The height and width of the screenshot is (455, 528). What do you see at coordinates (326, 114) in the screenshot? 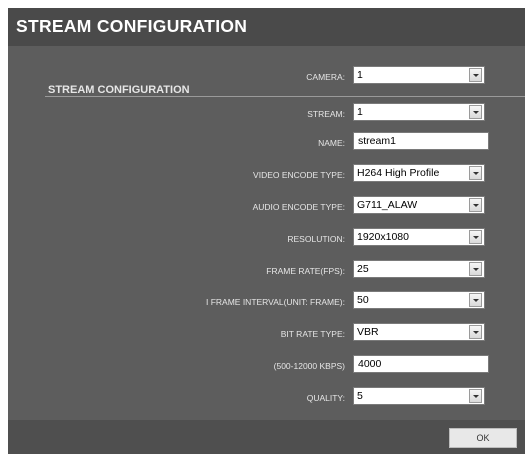
I see `stream-label: STREAM:` at bounding box center [326, 114].